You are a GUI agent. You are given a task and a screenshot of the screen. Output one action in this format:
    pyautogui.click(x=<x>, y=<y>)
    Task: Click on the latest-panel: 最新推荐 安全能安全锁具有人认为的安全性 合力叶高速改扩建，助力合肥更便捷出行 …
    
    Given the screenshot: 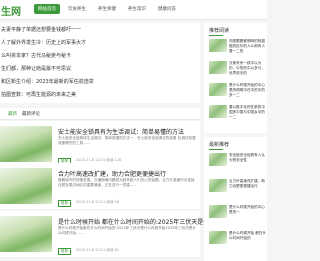 What is the action you would take?
    pyautogui.click(x=235, y=199)
    